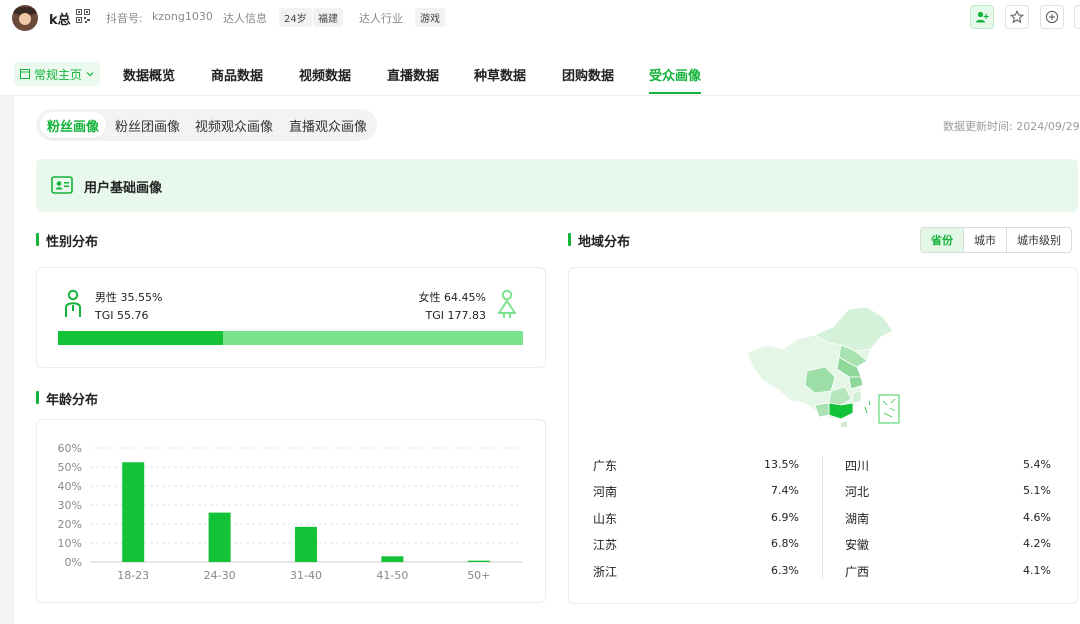  What do you see at coordinates (605, 519) in the screenshot?
I see `region-name: 山东` at bounding box center [605, 519].